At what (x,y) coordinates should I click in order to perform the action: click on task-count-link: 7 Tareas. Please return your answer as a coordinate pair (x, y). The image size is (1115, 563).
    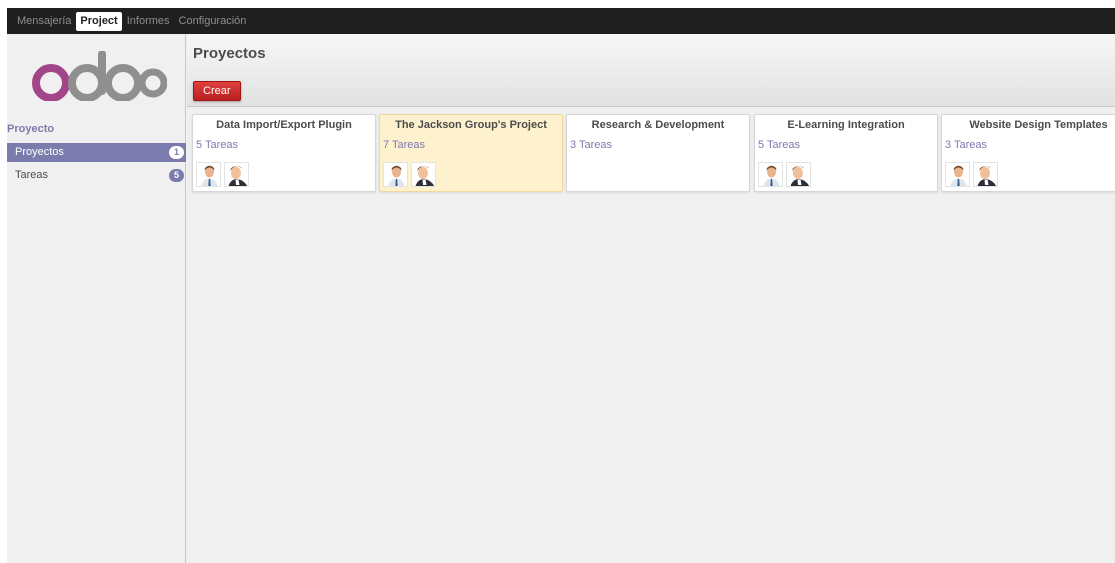
    Looking at the image, I should click on (404, 145).